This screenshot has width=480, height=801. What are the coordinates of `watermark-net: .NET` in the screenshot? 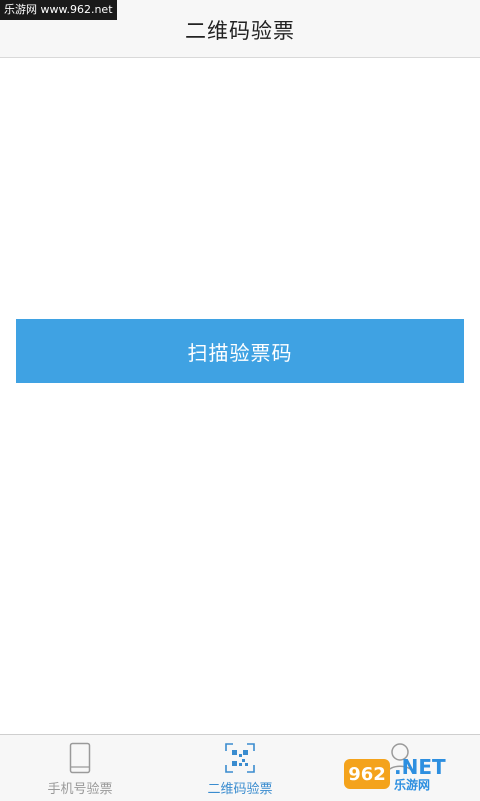 It's located at (420, 767).